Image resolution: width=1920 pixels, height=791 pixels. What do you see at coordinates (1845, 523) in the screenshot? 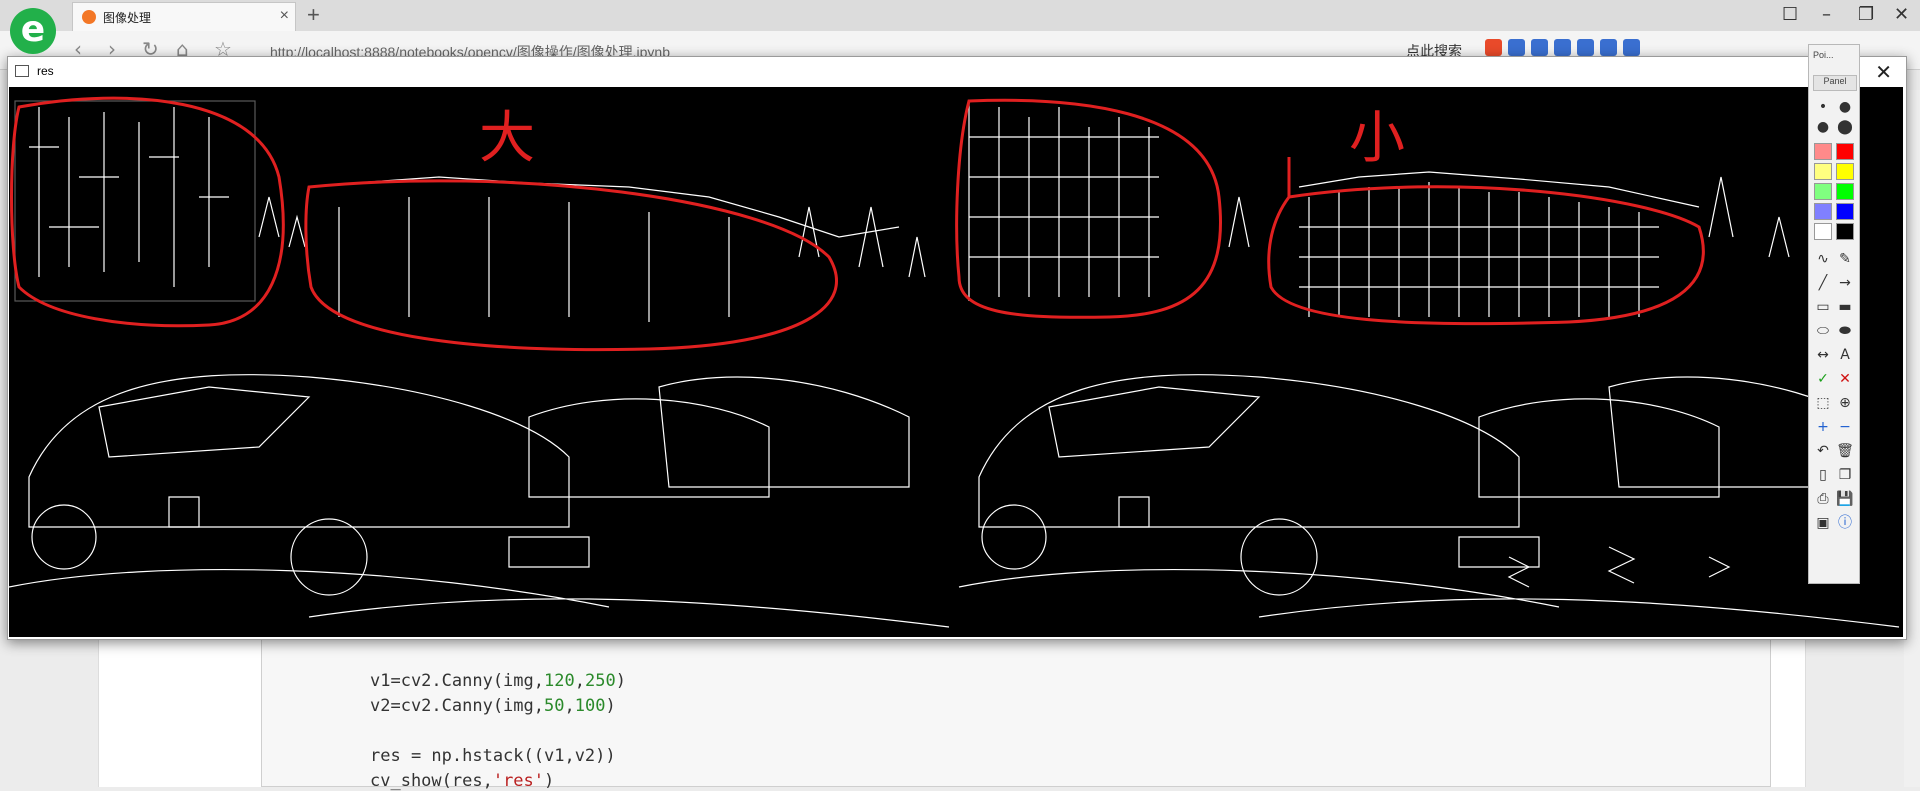
I see `info-icon: ⓘ` at bounding box center [1845, 523].